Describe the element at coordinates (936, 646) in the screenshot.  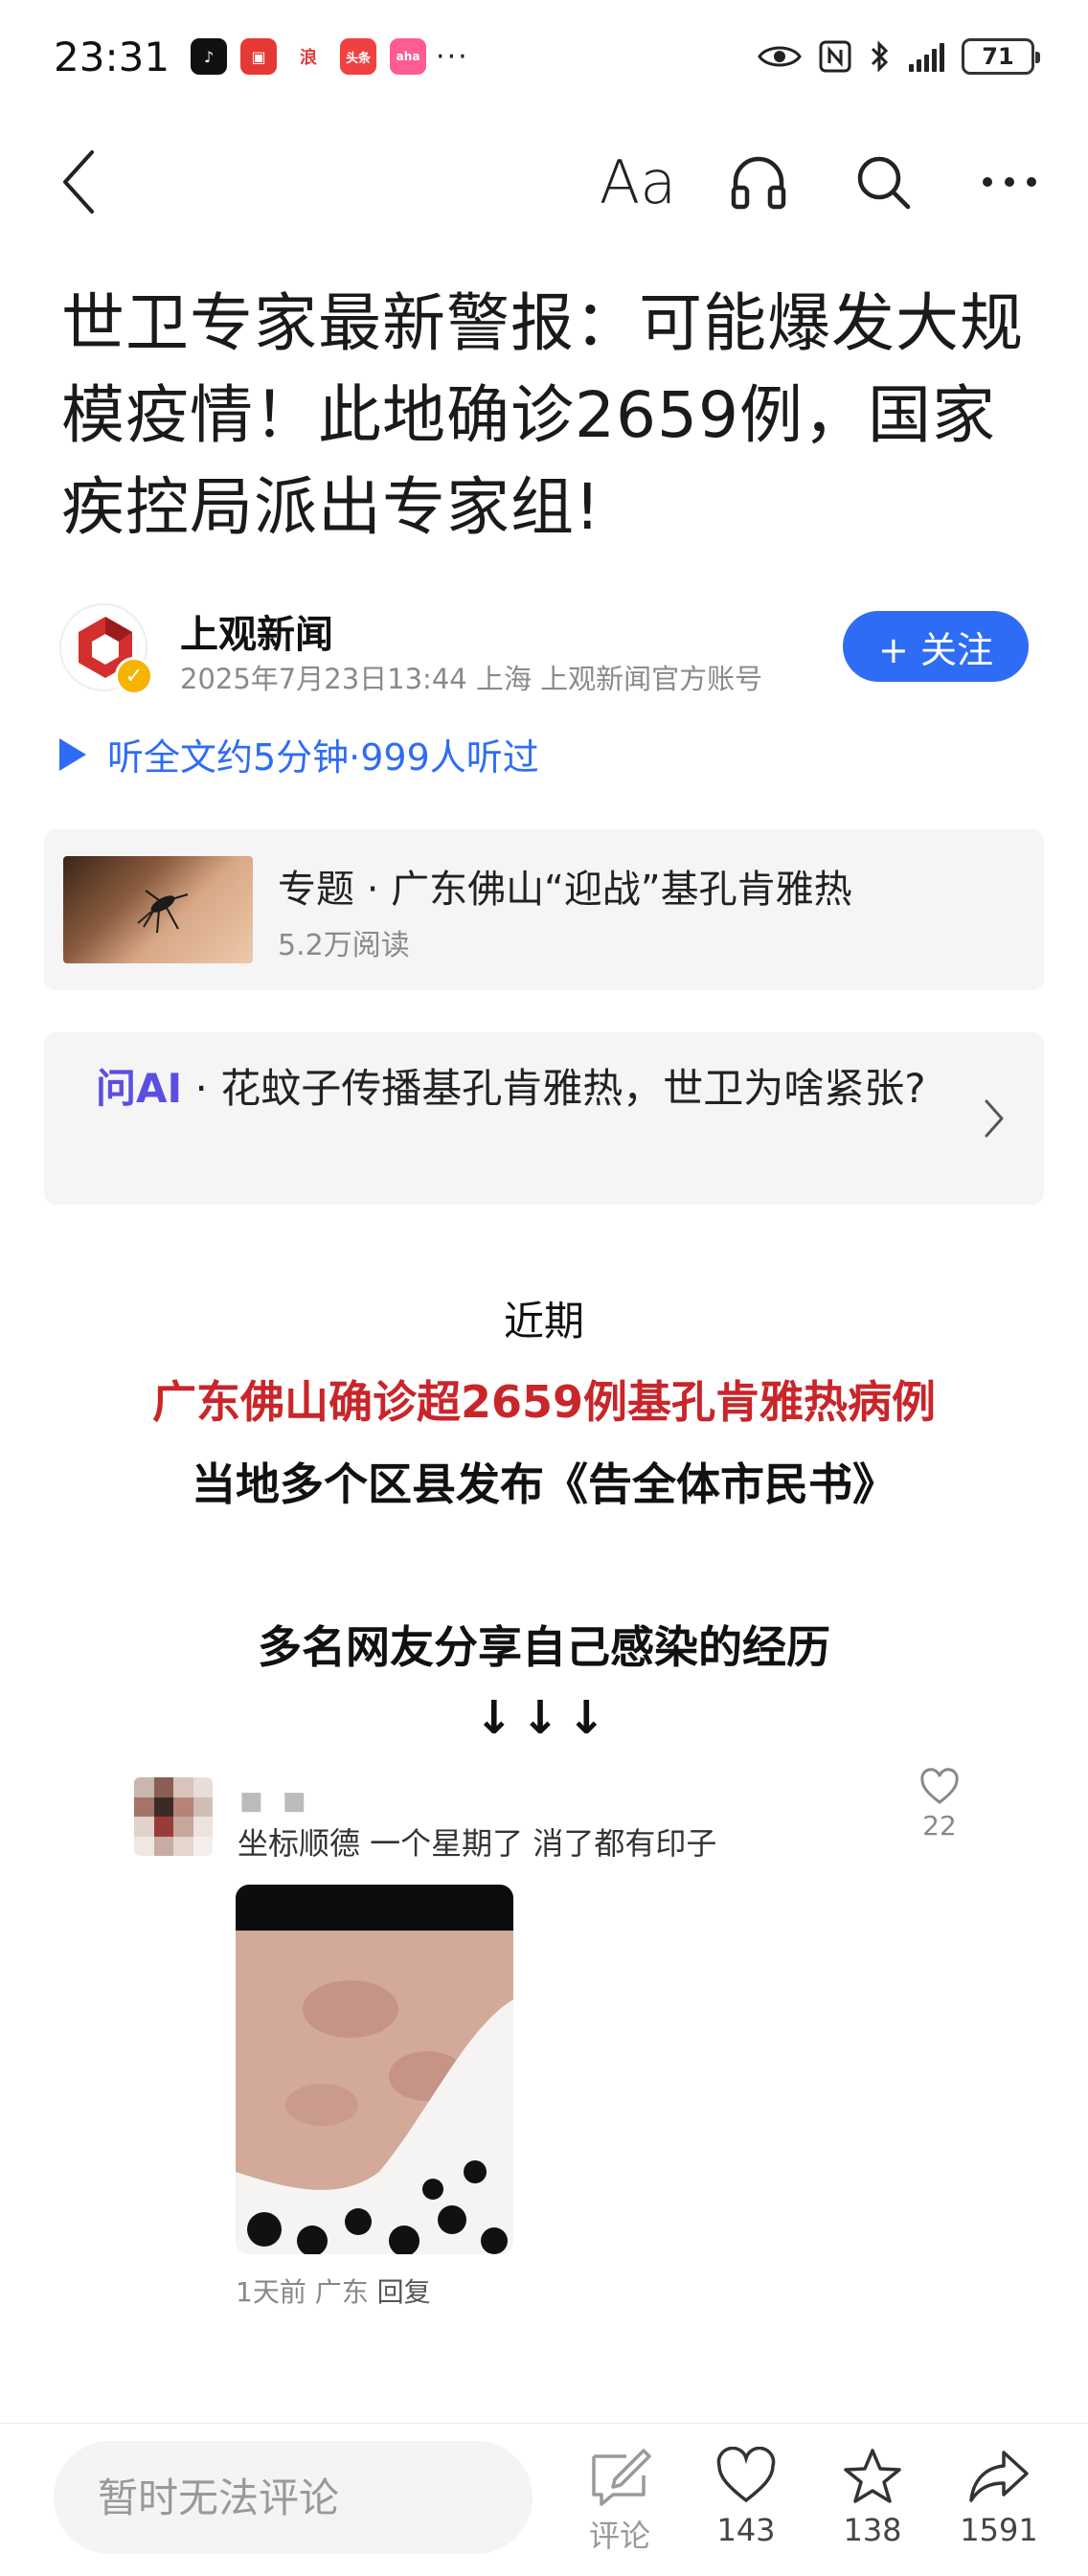
I see `follow-button: + 关注` at that location.